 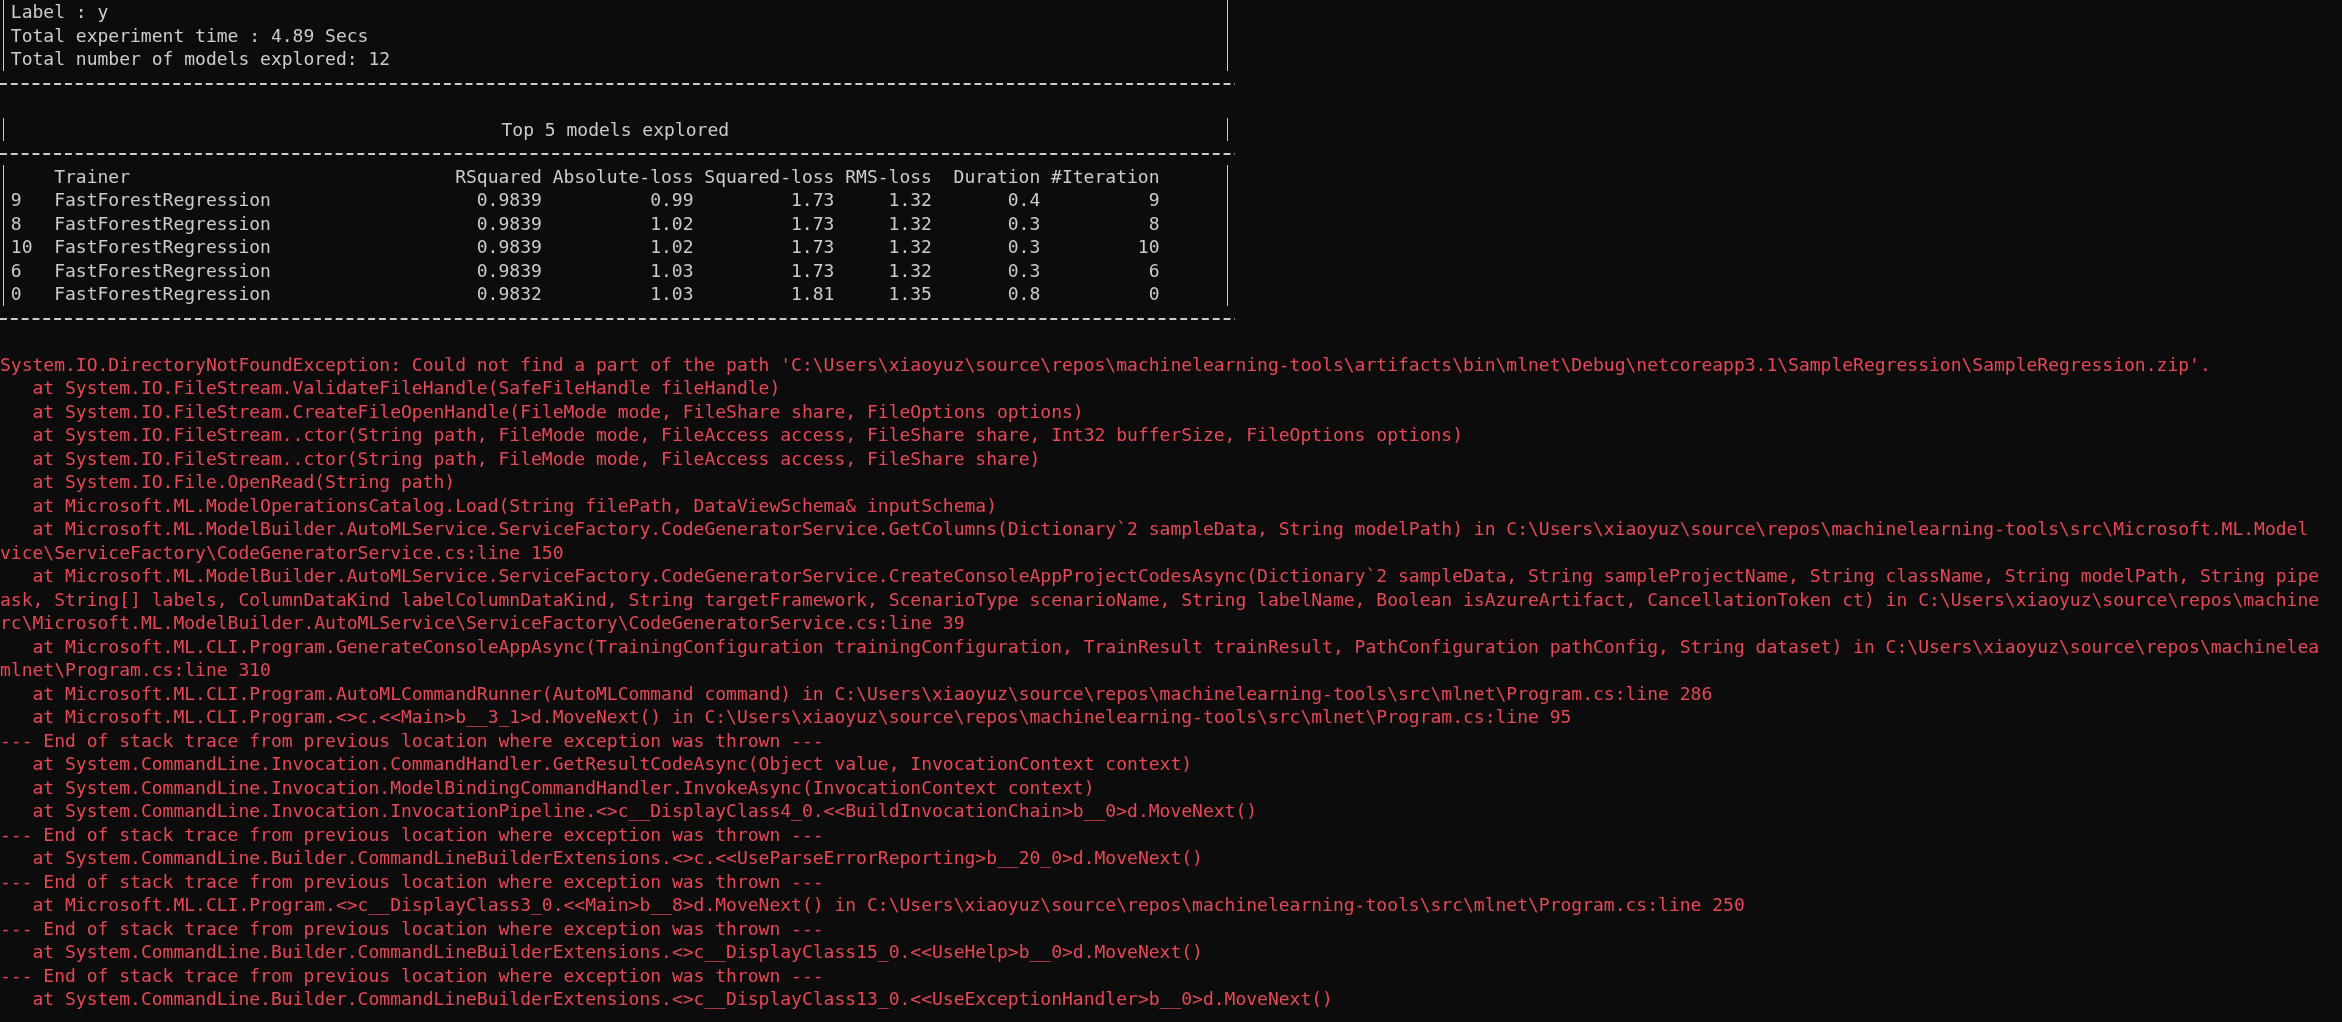 I want to click on table-cell-text: 0.4, so click(x=1023, y=200).